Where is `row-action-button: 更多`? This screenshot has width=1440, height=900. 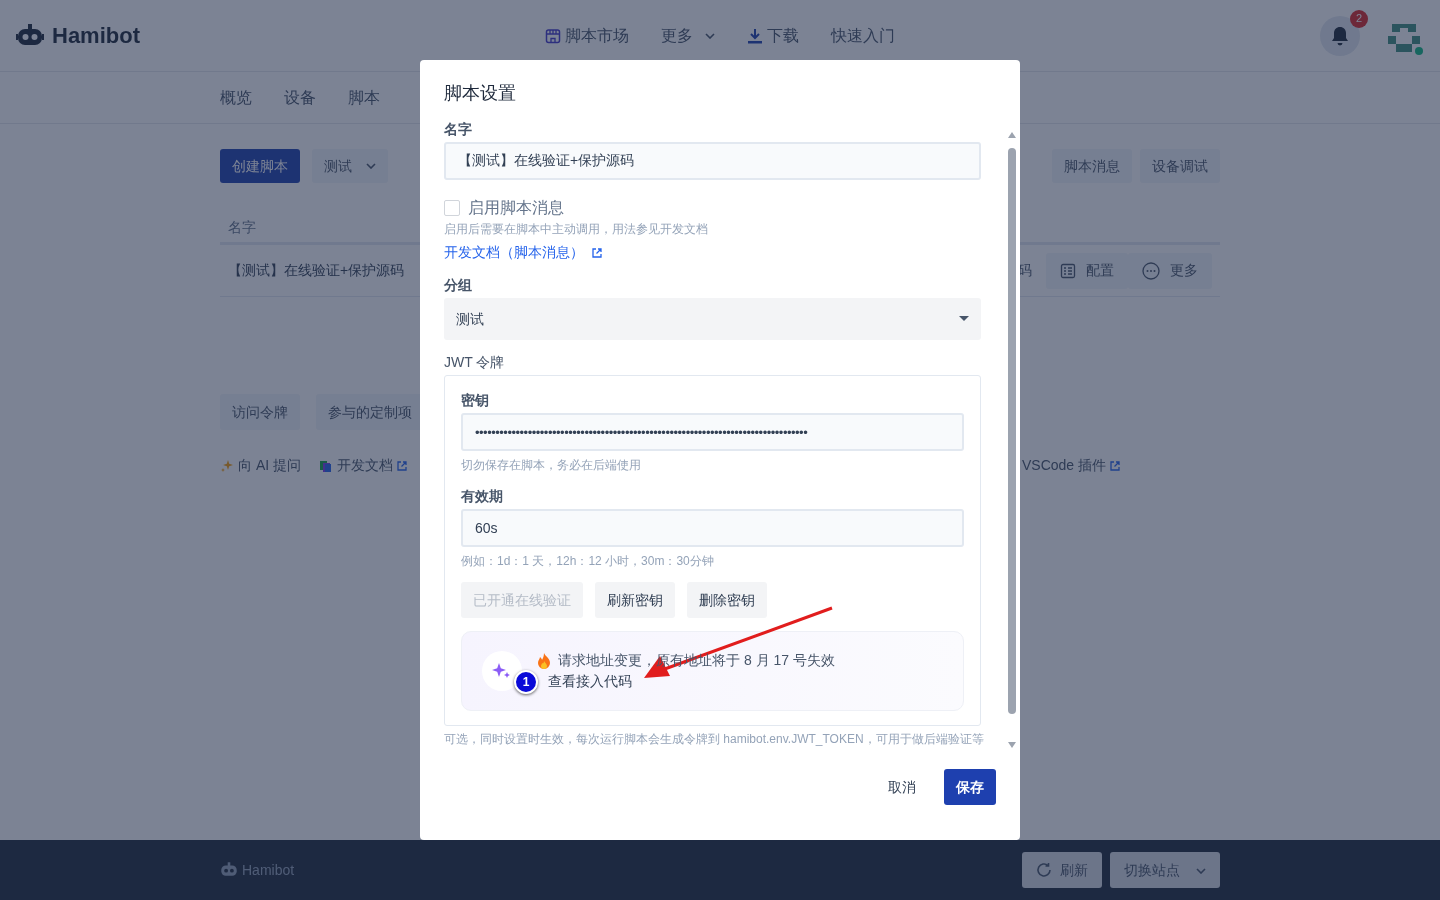
row-action-button: 更多 is located at coordinates (1170, 270).